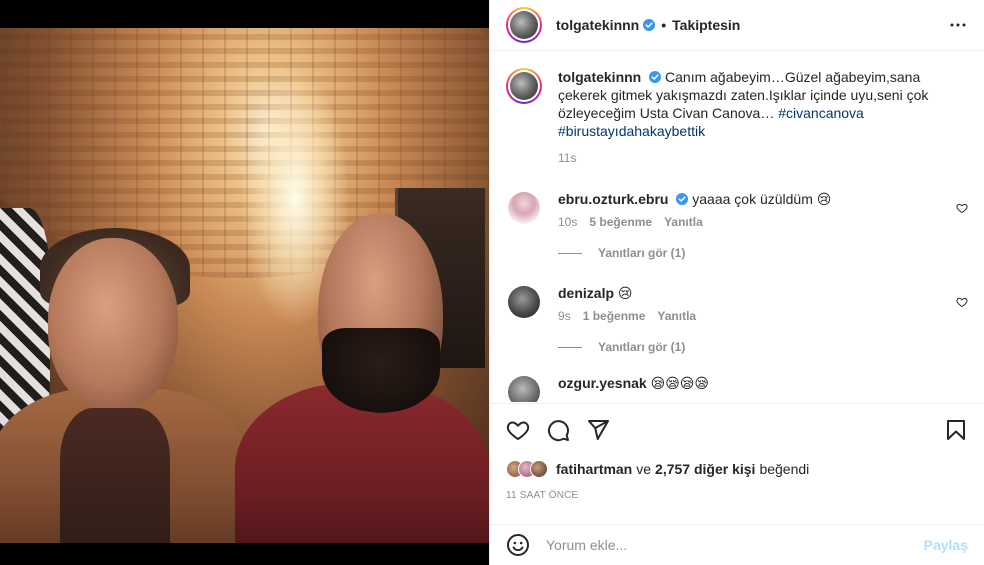 This screenshot has width=984, height=565. Describe the element at coordinates (762, 199) in the screenshot. I see `comment-text: yaaaa çok üzüldüm 😢` at that location.